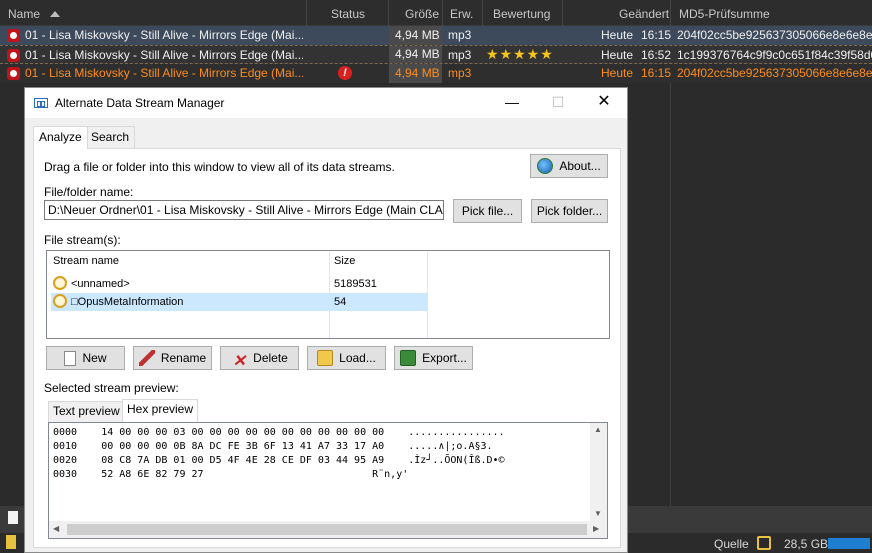 The height and width of the screenshot is (553, 872). I want to click on pencil-icon, so click(146, 358).